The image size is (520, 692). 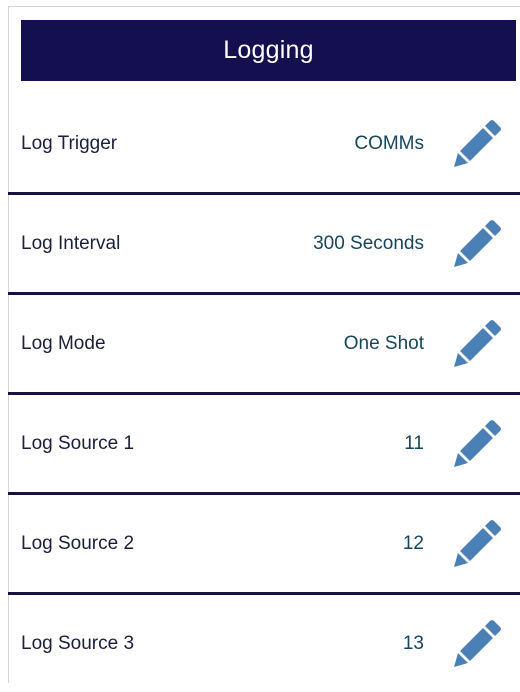 What do you see at coordinates (368, 243) in the screenshot?
I see `setting-value: 300 Seconds` at bounding box center [368, 243].